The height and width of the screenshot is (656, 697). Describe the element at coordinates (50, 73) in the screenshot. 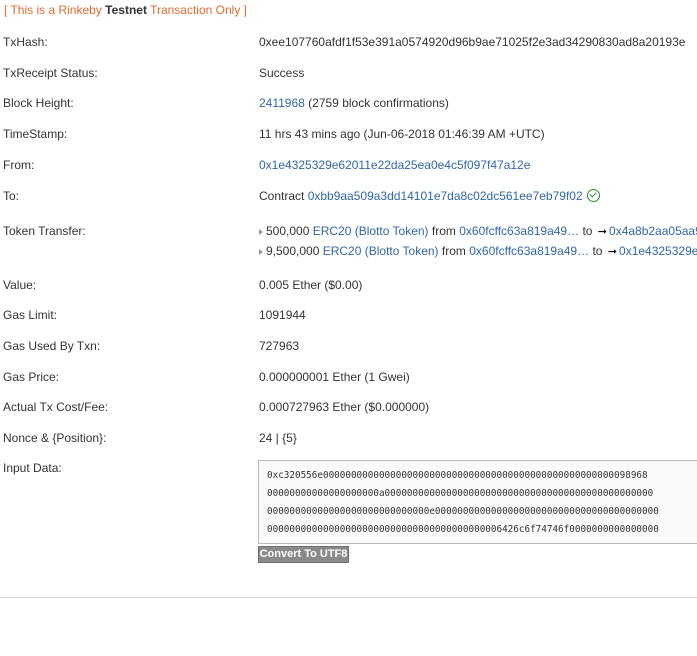

I see `status-label: TxReceipt Status:` at that location.